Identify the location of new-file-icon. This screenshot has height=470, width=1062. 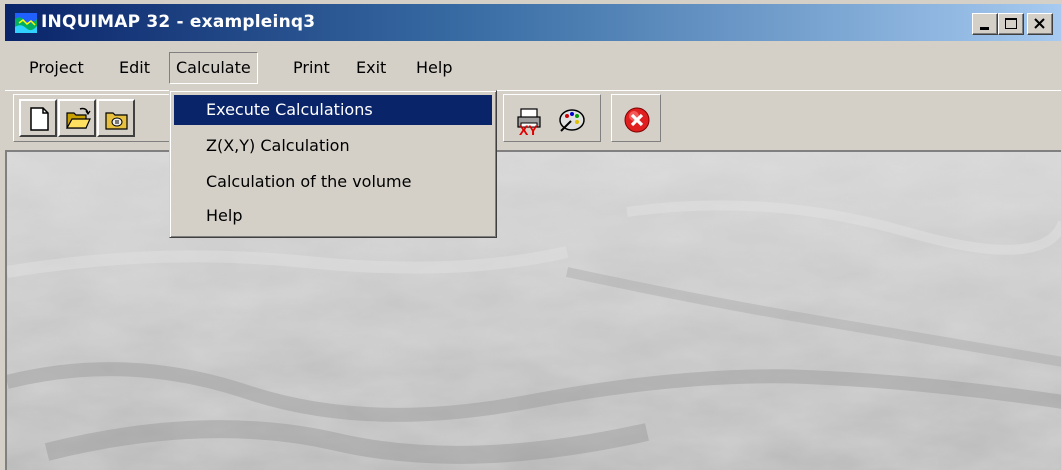
(39, 119).